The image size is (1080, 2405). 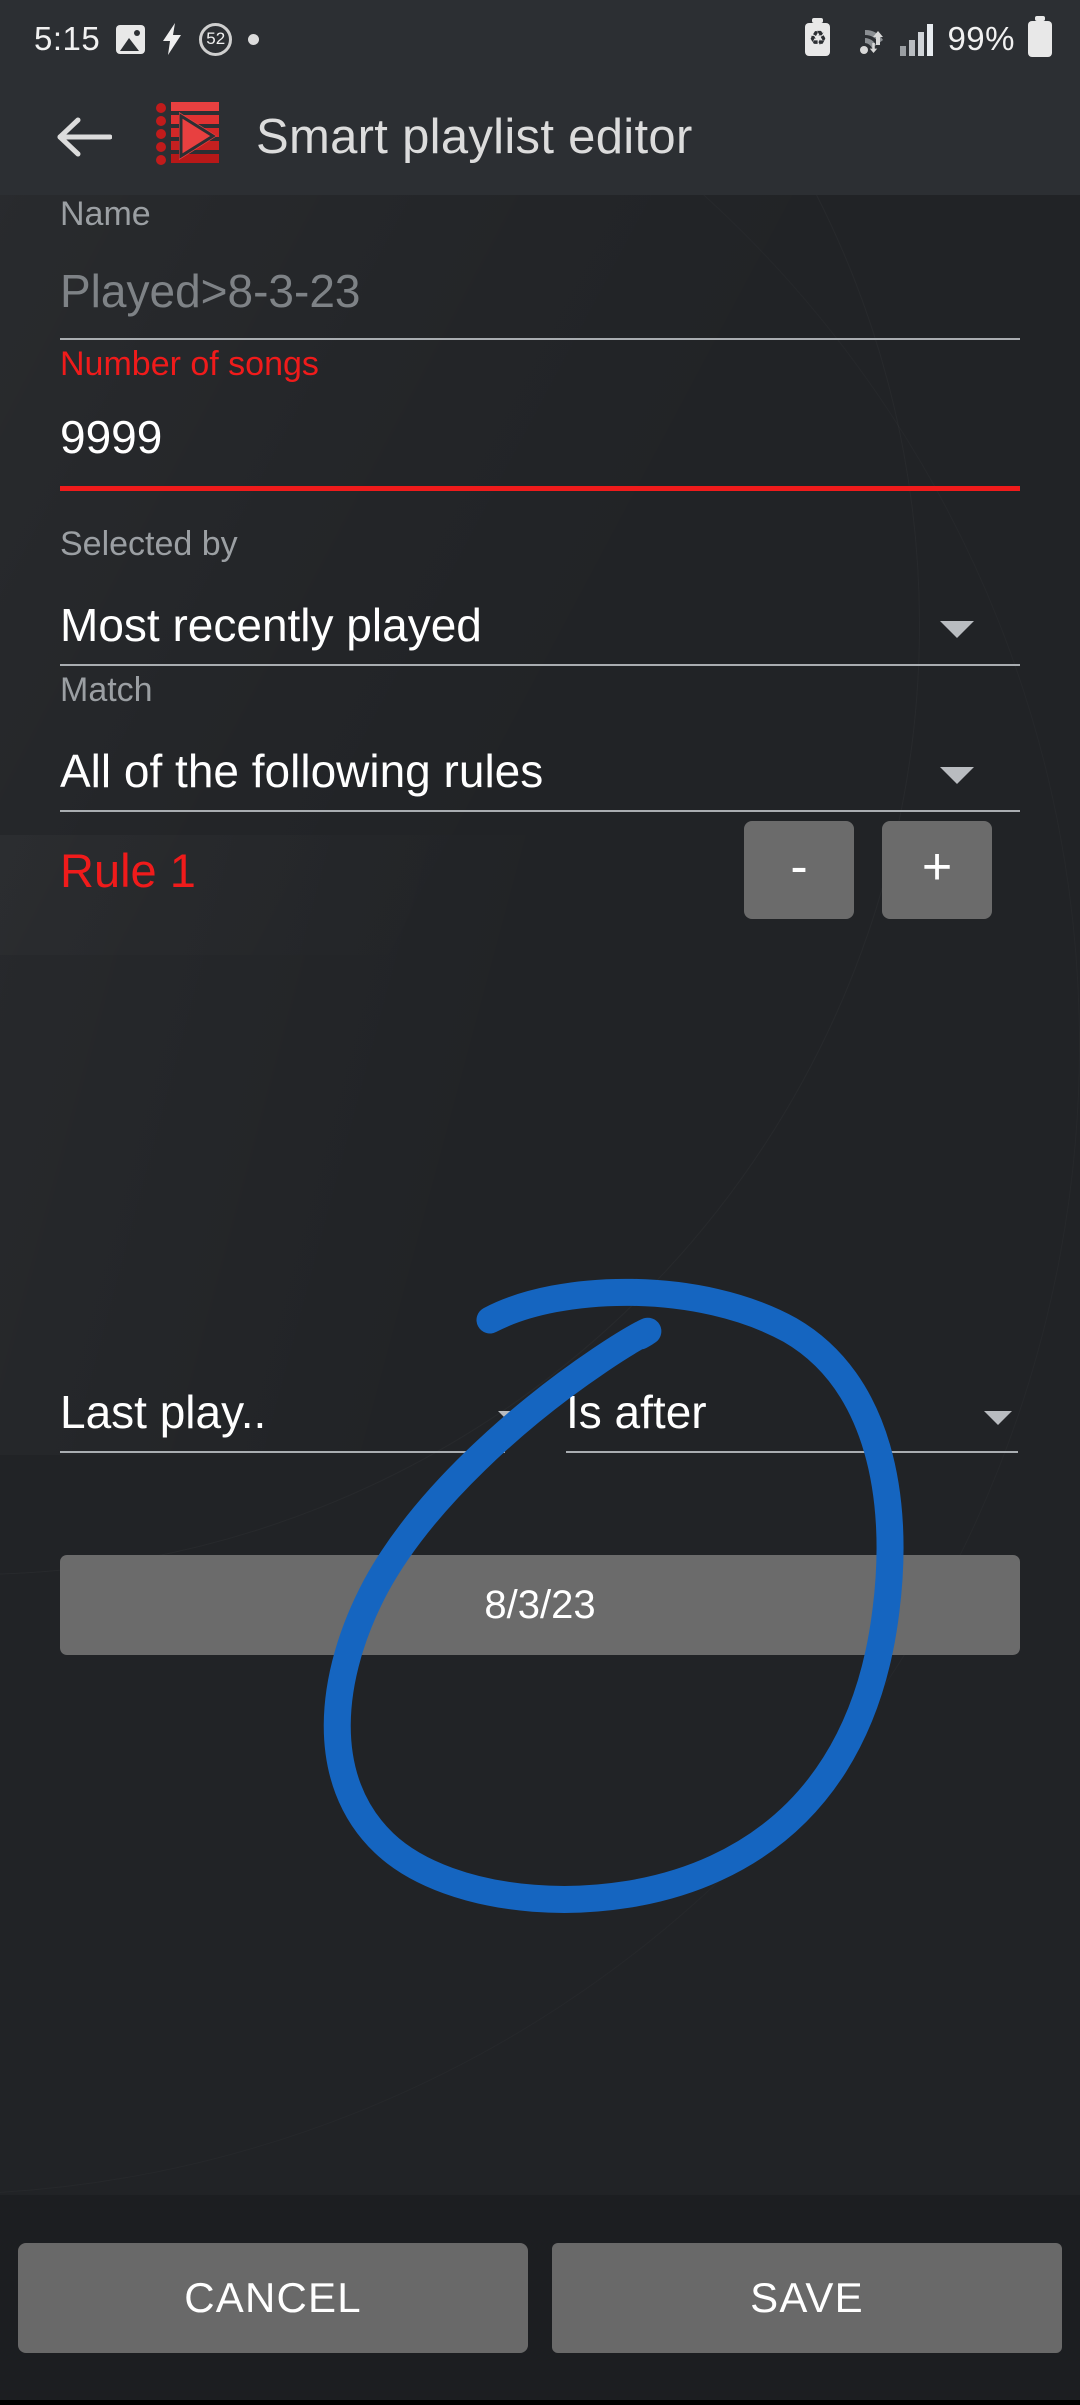 What do you see at coordinates (271, 625) in the screenshot?
I see `selected-by-value: Most recently played` at bounding box center [271, 625].